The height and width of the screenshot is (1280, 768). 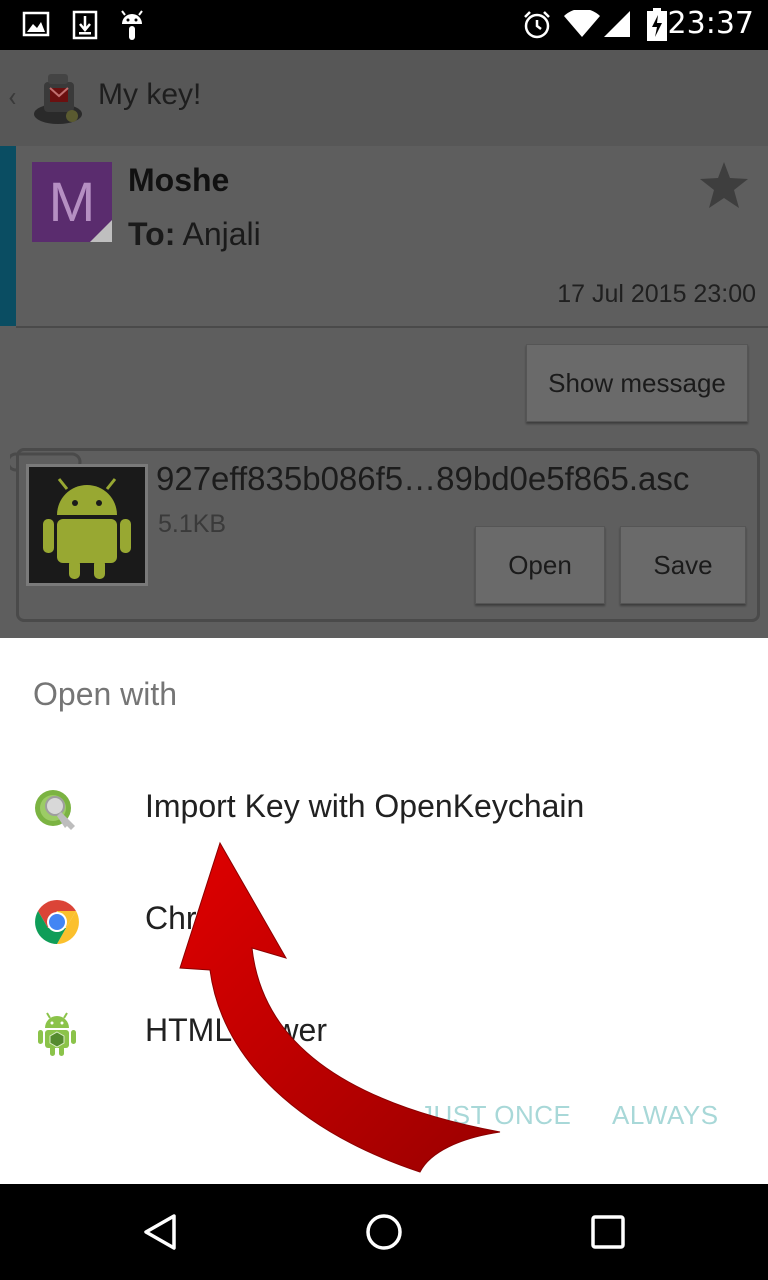 What do you see at coordinates (582, 25) in the screenshot?
I see `wifi-icon` at bounding box center [582, 25].